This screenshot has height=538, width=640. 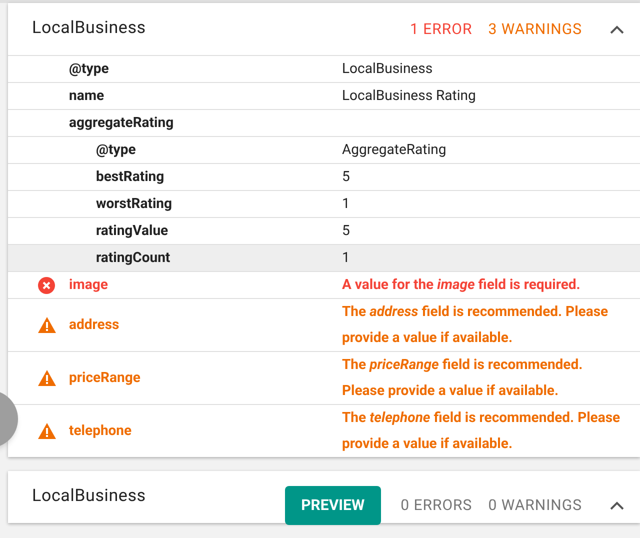 I want to click on issue-field: priceRange, so click(x=205, y=378).